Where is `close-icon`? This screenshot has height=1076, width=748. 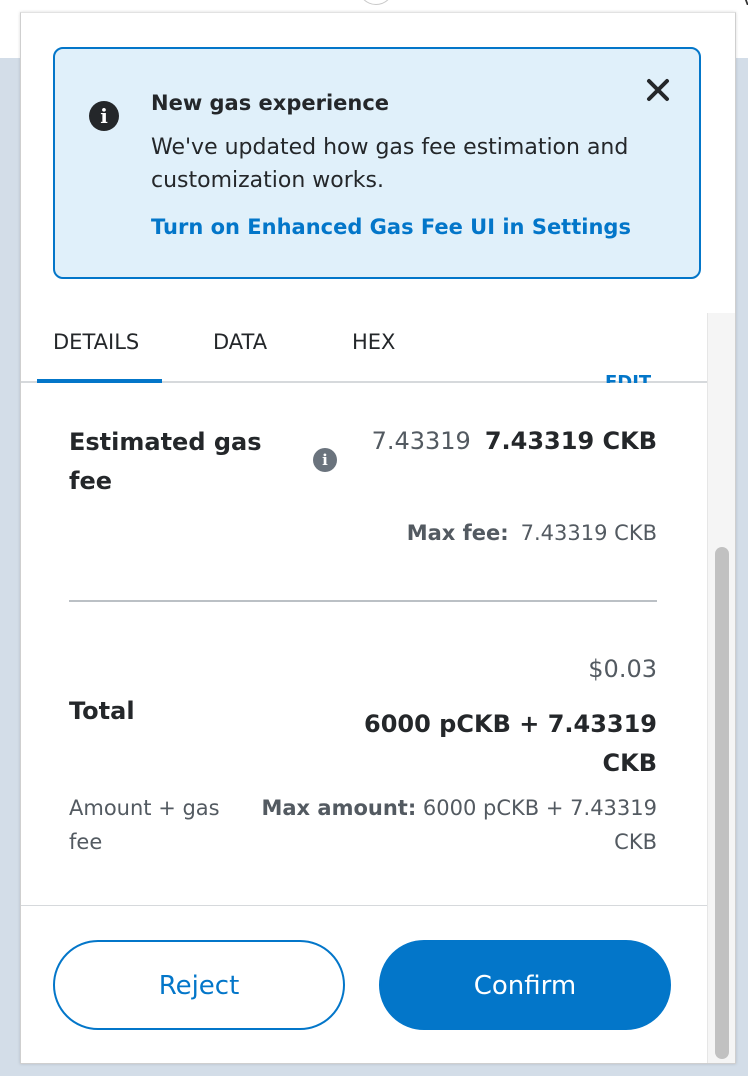 close-icon is located at coordinates (658, 90).